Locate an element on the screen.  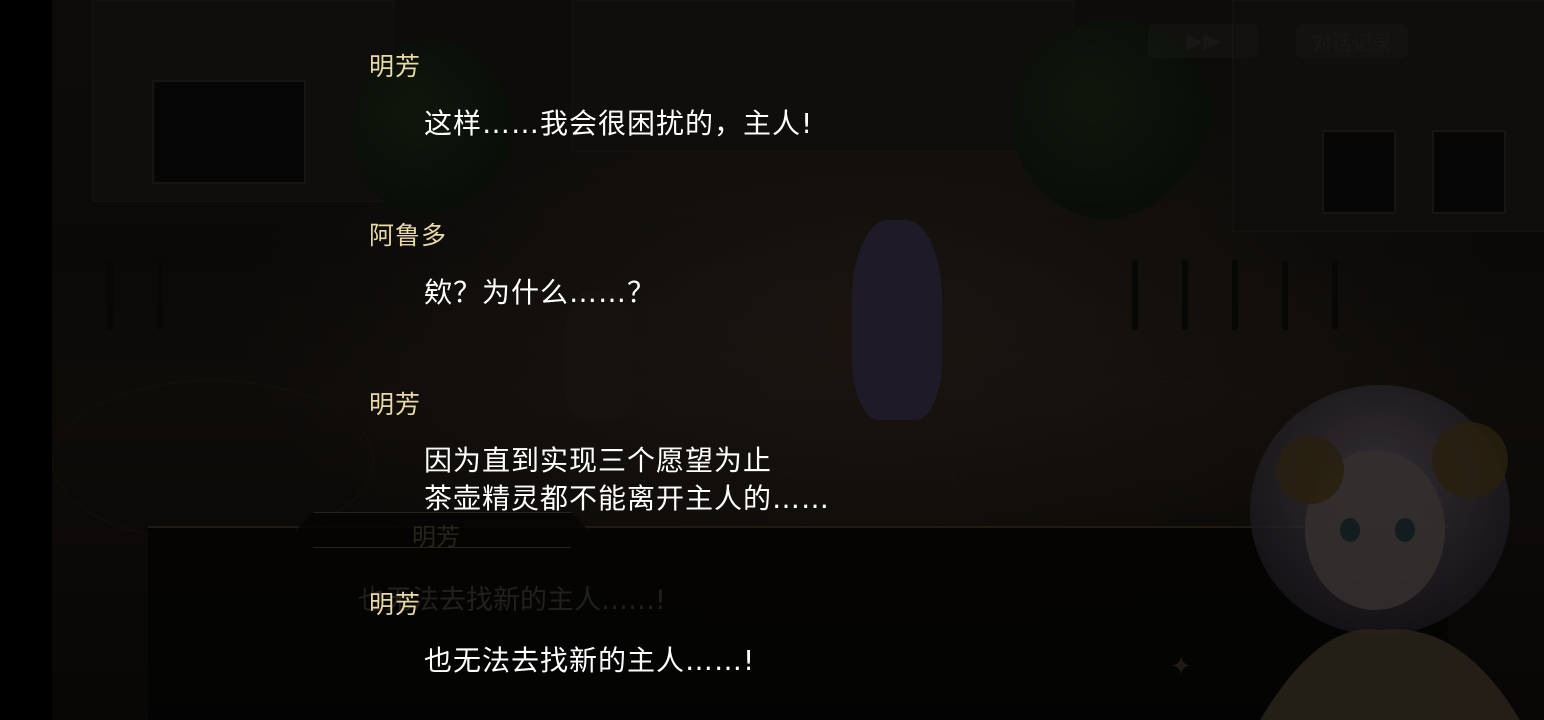
log-speaker: 阿鲁多 is located at coordinates (408, 235).